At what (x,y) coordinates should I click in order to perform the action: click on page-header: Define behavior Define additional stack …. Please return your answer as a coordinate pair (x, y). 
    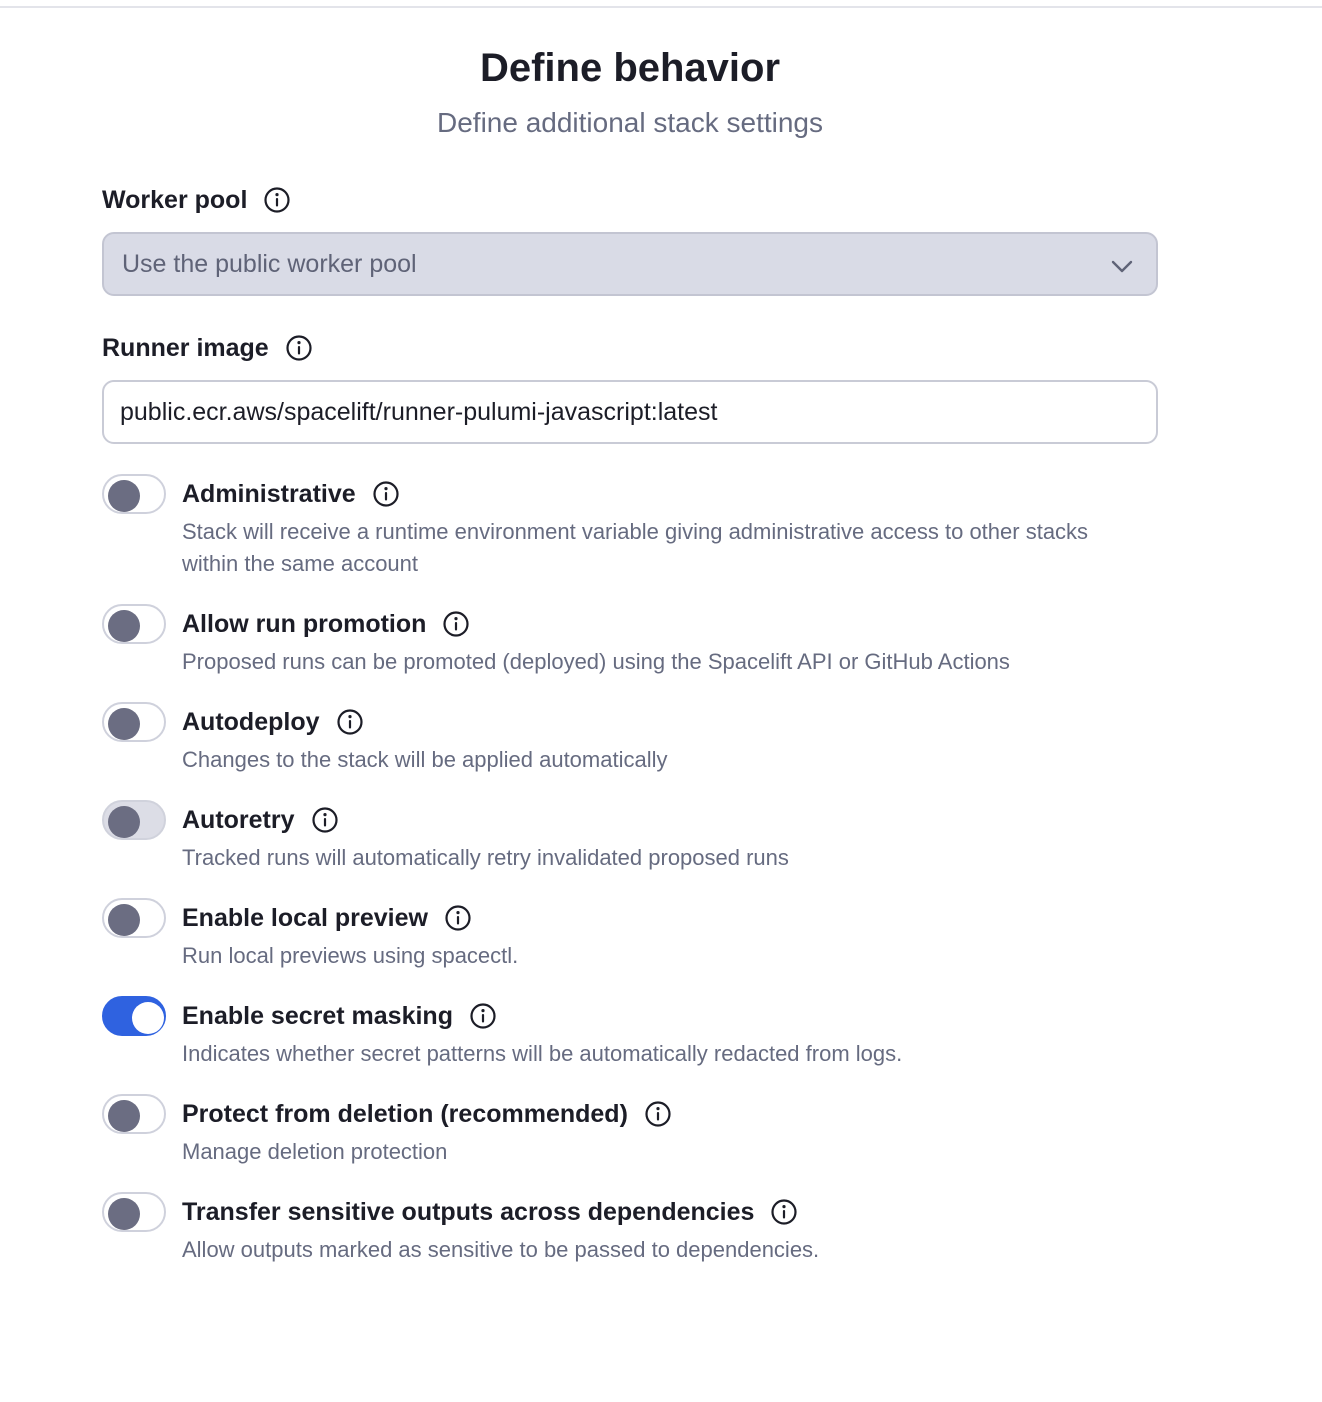
    Looking at the image, I should click on (630, 94).